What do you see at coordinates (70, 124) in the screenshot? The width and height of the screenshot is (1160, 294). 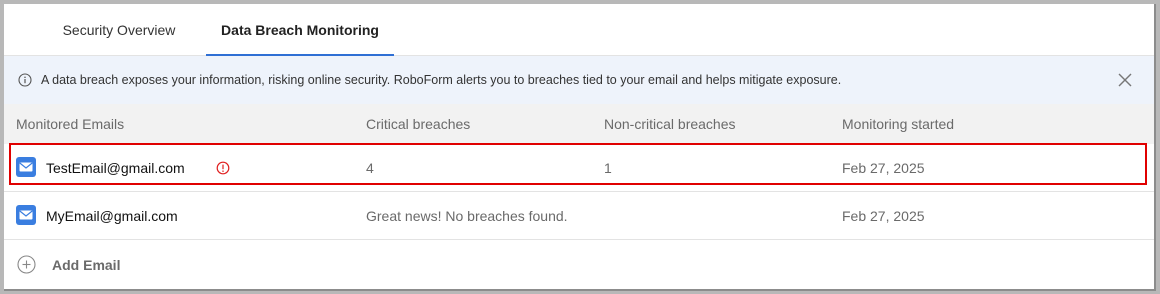 I see `column-header-monitored-emails: Monitored Emails` at bounding box center [70, 124].